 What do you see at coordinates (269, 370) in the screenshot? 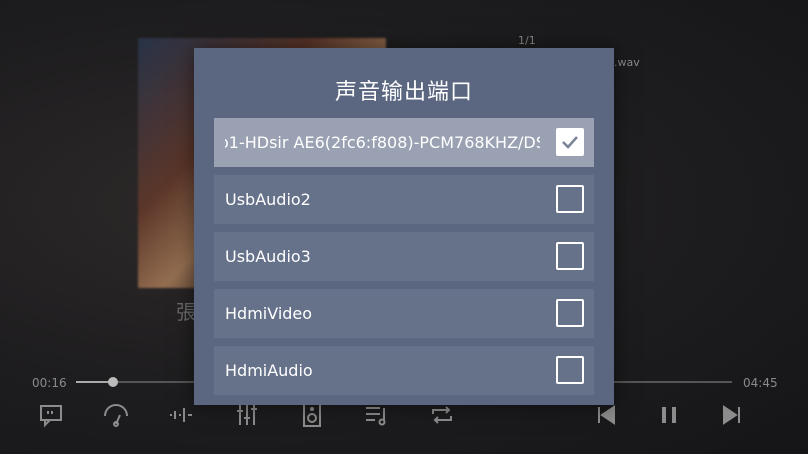
I see `output-option-label: HdmiAudio` at bounding box center [269, 370].